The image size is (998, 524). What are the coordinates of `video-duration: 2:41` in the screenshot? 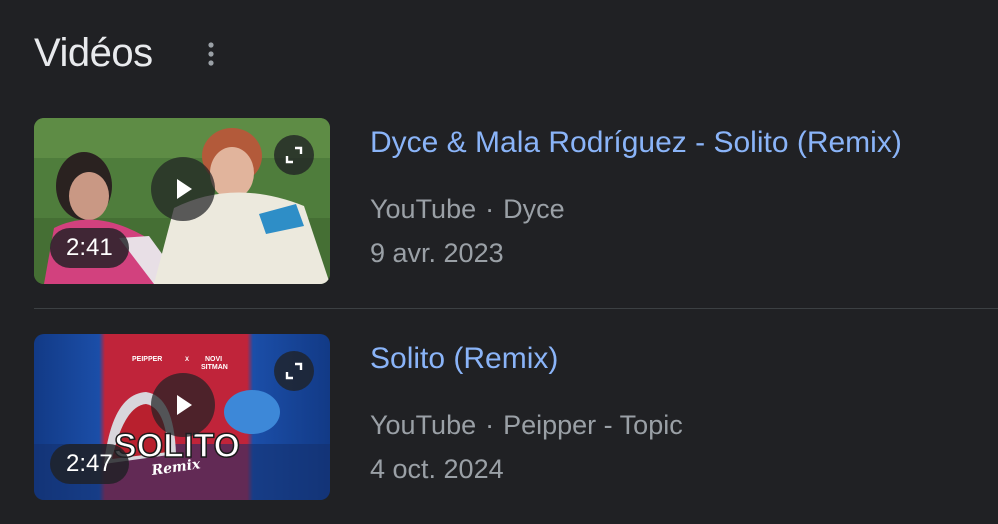 It's located at (89, 248).